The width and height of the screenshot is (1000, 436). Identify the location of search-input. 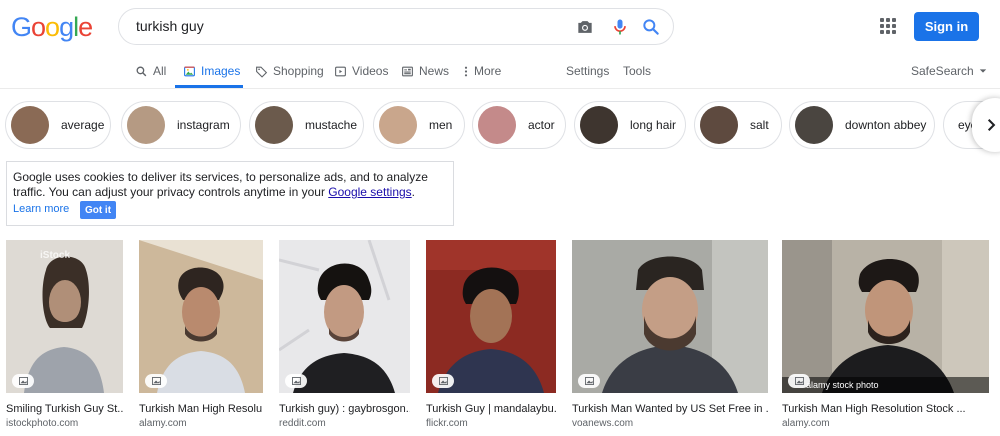
(336, 26).